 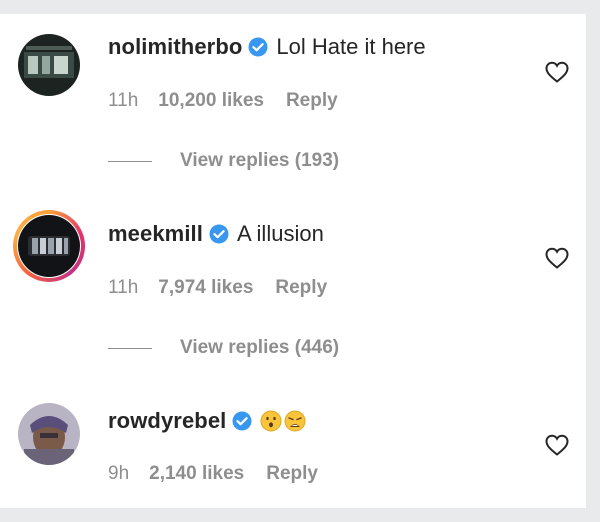 I want to click on comment-text: Lol Hate it here, so click(x=351, y=46).